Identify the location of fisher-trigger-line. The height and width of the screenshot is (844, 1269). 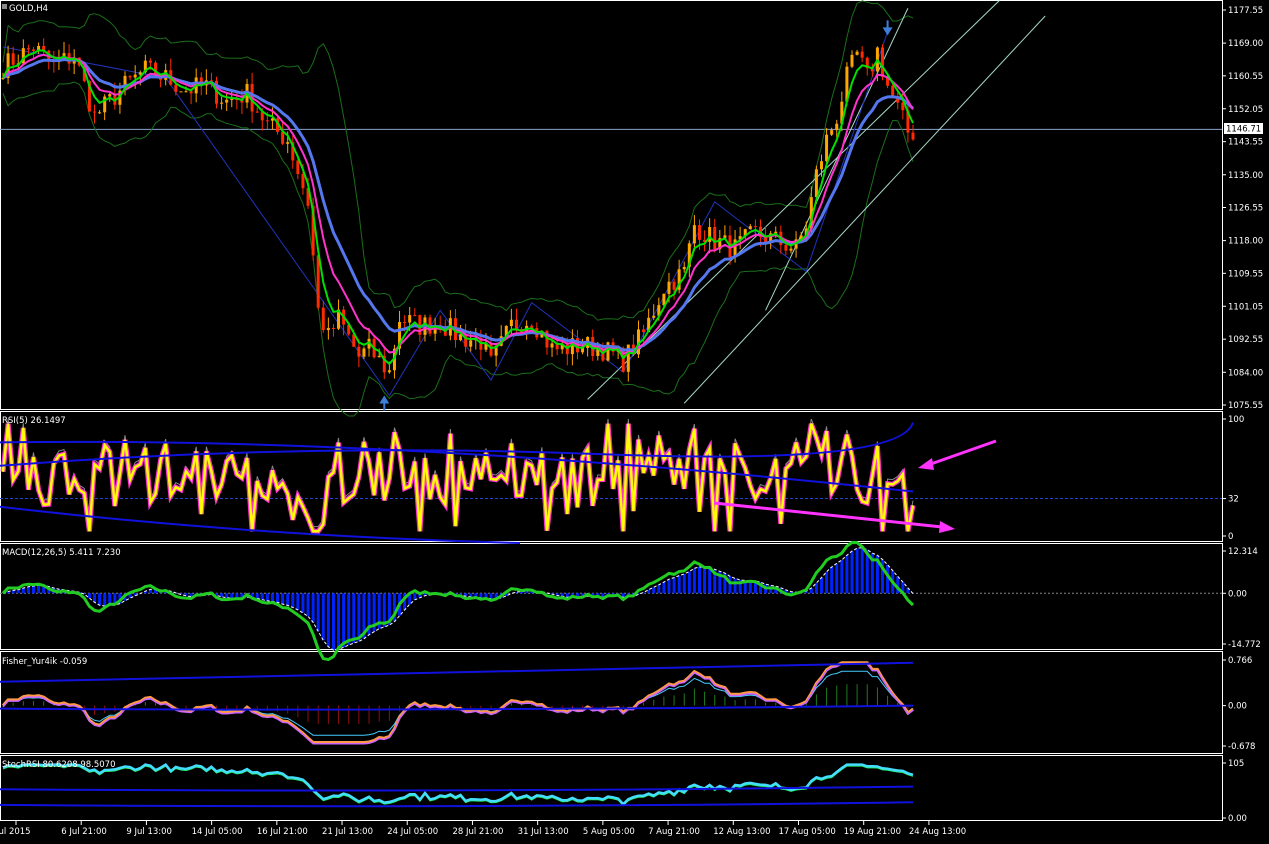
(458, 704).